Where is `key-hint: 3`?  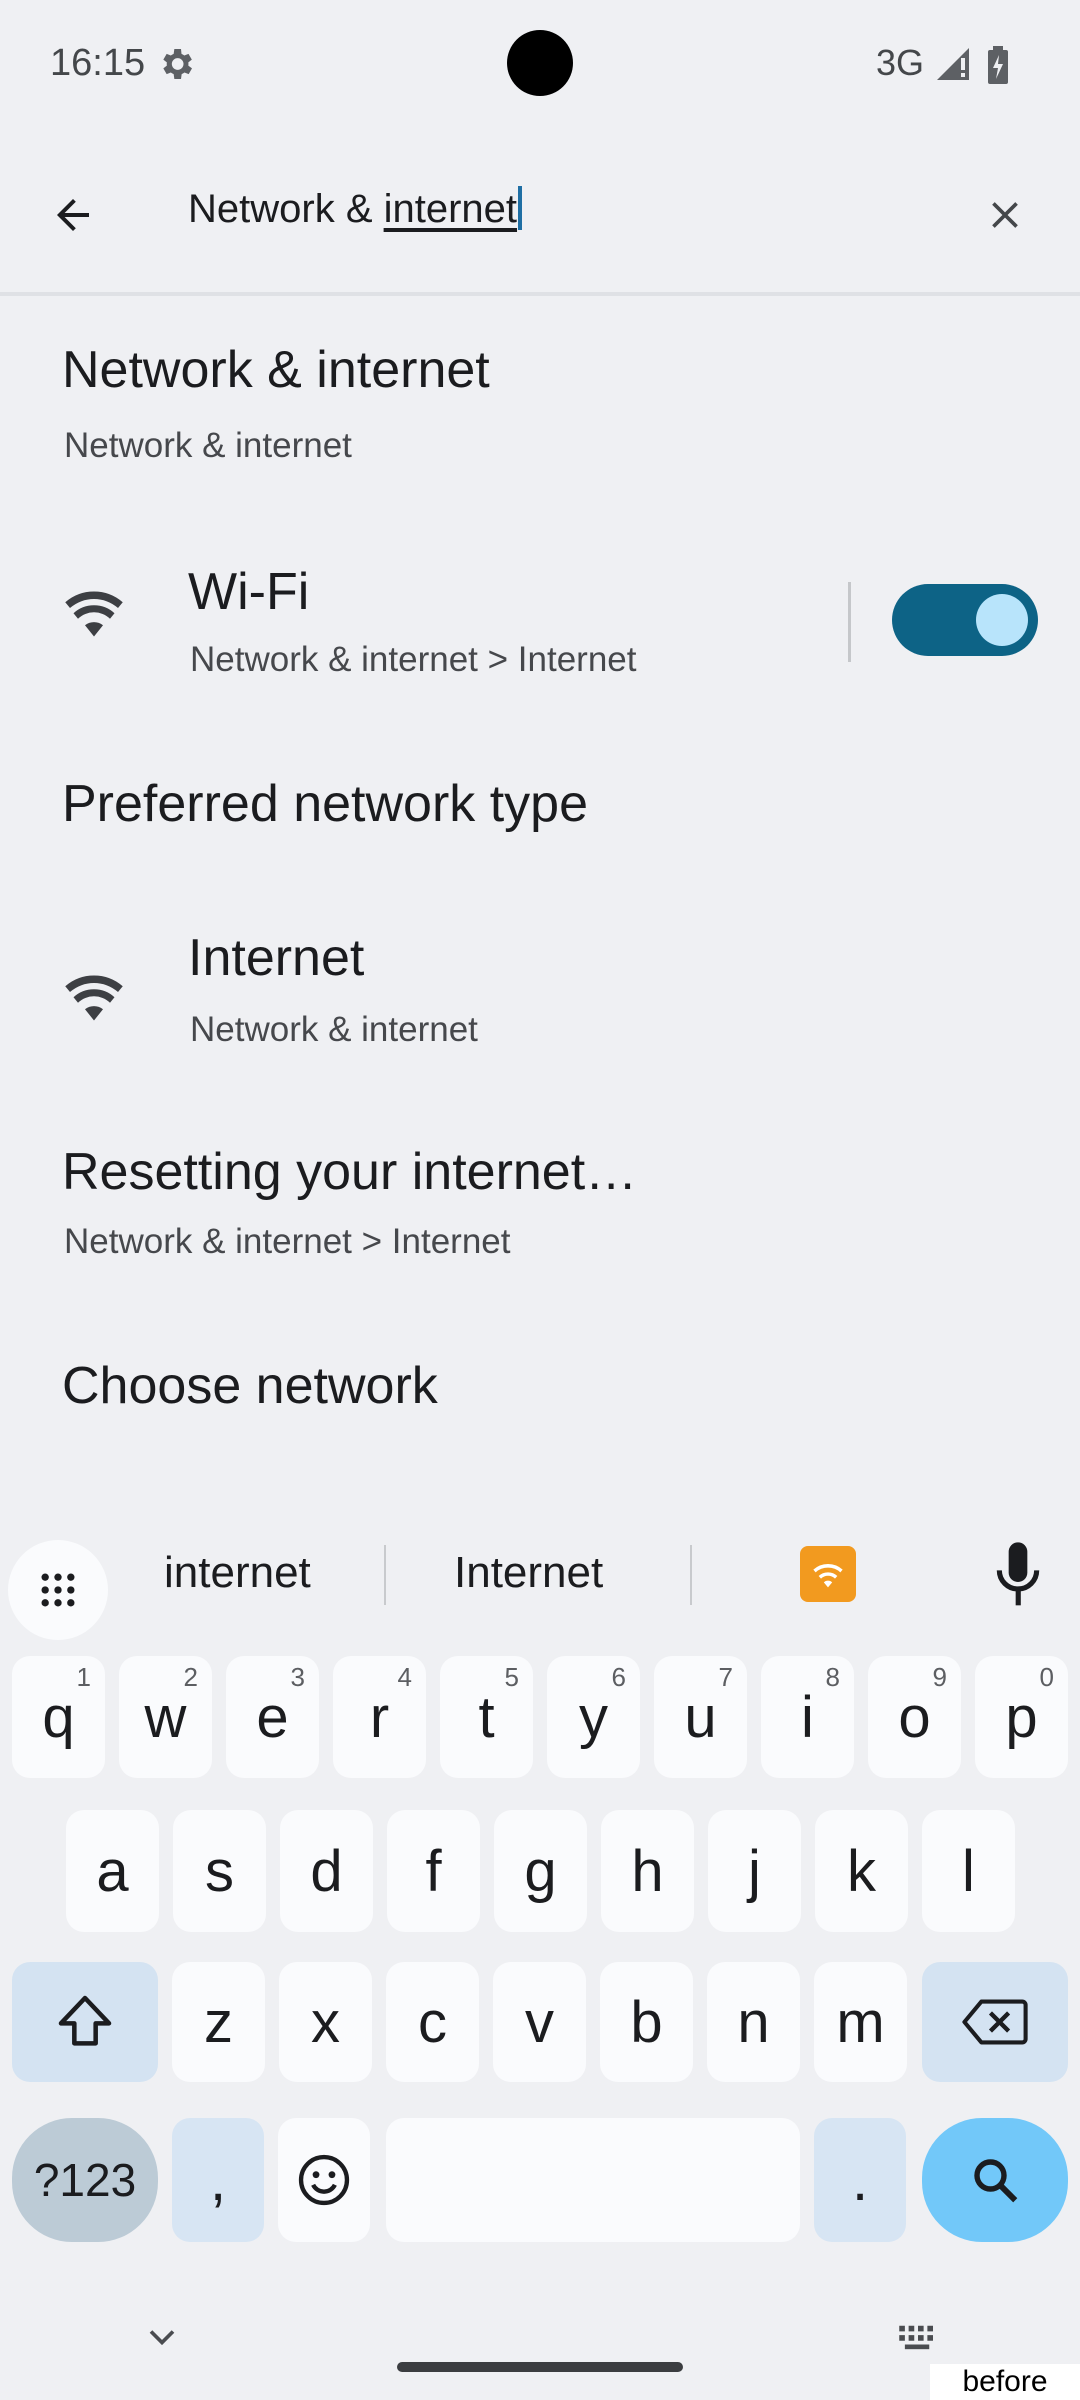 key-hint: 3 is located at coordinates (297, 1677).